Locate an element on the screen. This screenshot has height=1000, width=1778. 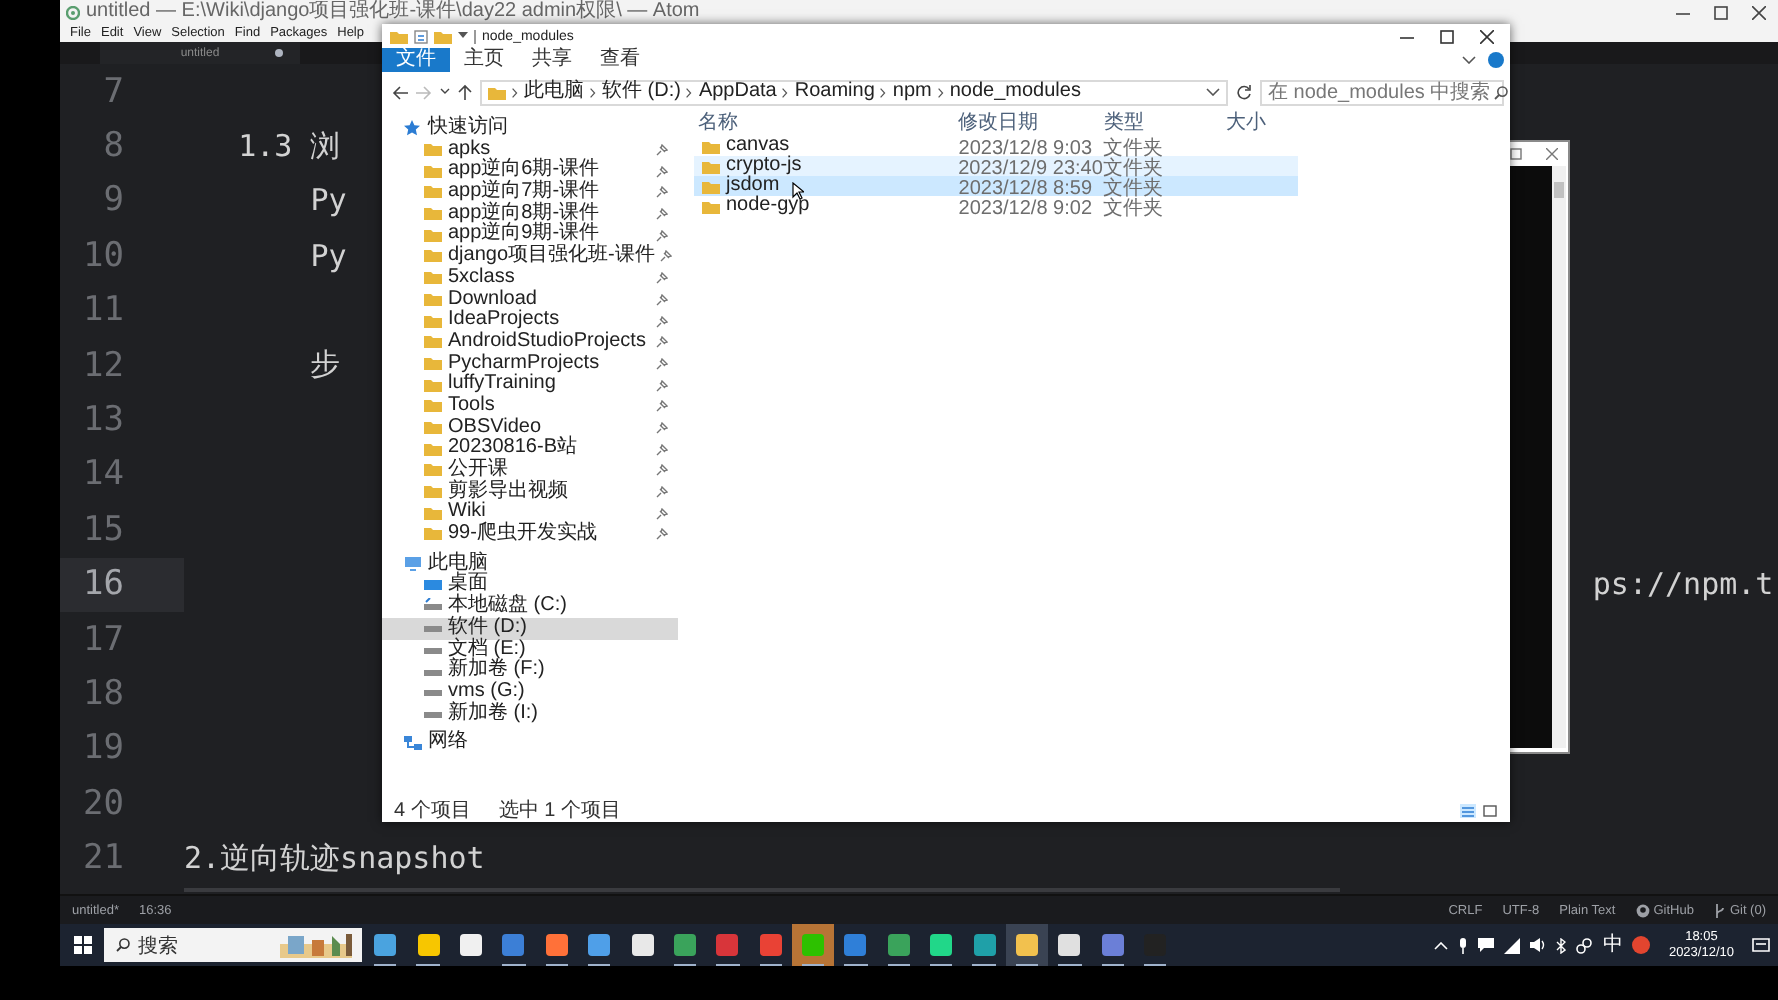
ribbon-tab: 共享 is located at coordinates (552, 60).